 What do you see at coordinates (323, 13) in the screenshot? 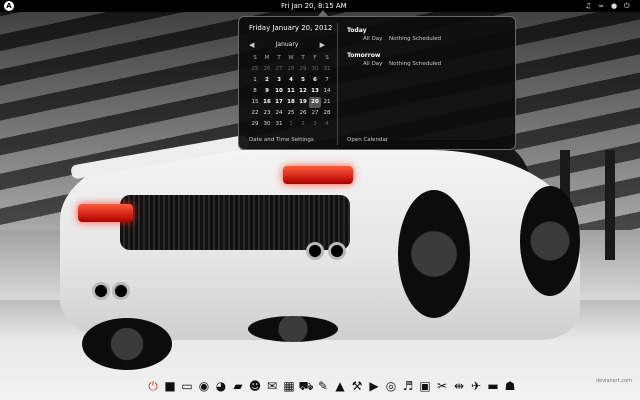
I see `popup-pointer` at bounding box center [323, 13].